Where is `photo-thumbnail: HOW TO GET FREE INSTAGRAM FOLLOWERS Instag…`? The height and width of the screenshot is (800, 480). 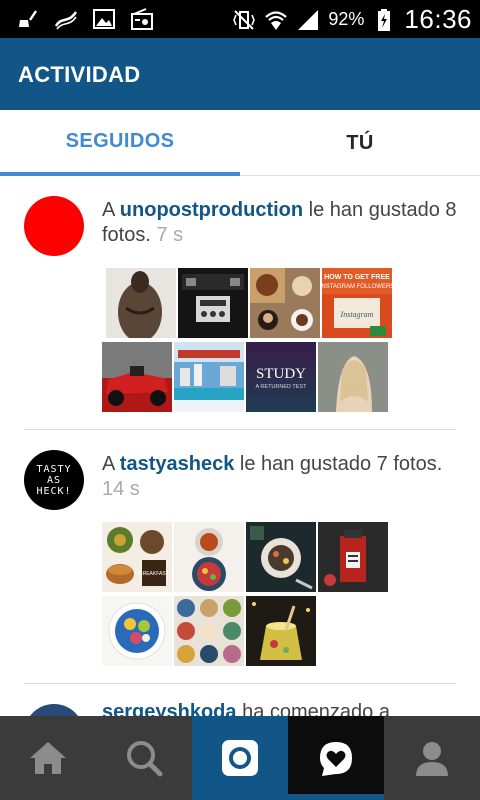 photo-thumbnail: HOW TO GET FREE INSTAGRAM FOLLOWERS Instag… is located at coordinates (357, 303).